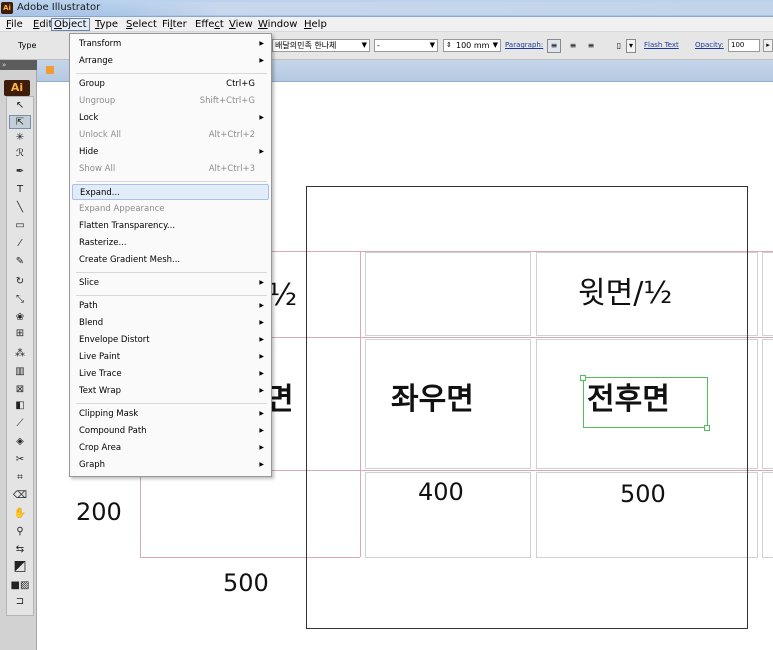 Image resolution: width=773 pixels, height=650 pixels. What do you see at coordinates (170, 84) in the screenshot?
I see `menu-item-group: Group Ctrl+G` at bounding box center [170, 84].